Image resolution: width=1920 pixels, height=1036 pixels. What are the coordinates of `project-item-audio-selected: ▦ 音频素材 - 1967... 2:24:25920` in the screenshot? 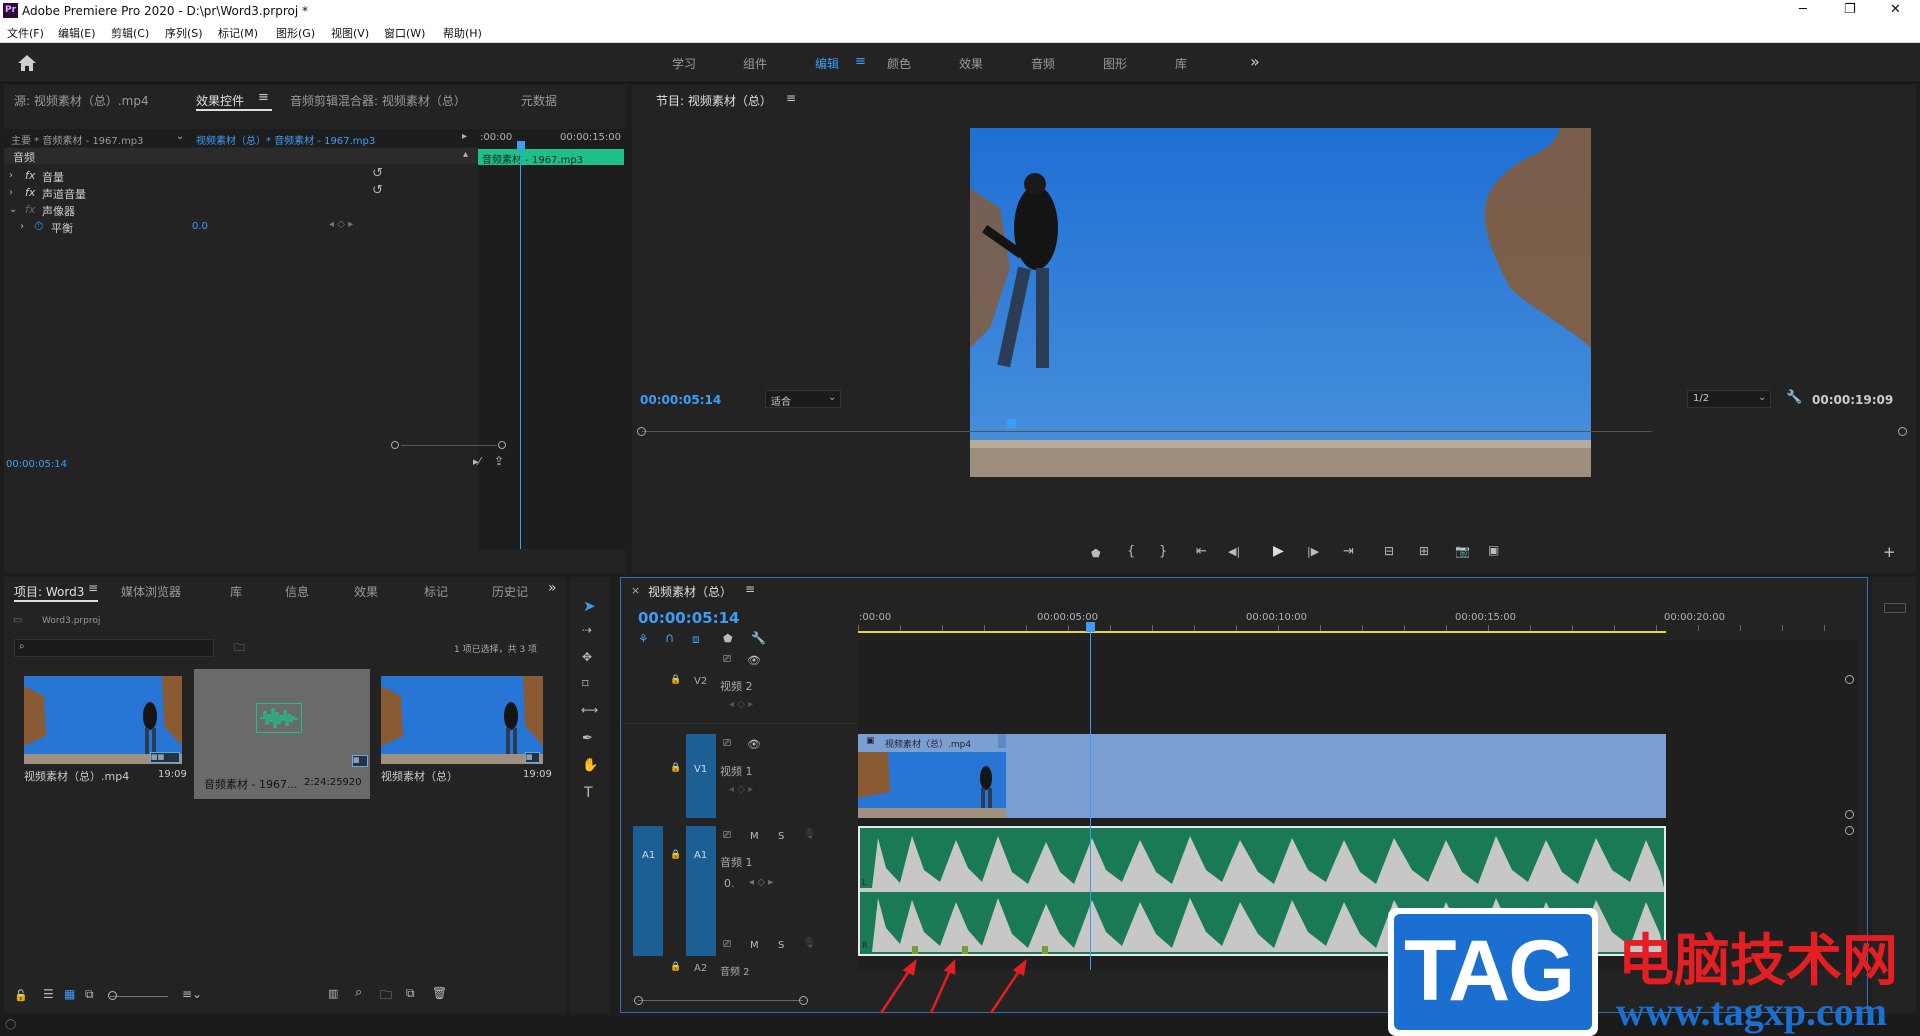 It's located at (282, 734).